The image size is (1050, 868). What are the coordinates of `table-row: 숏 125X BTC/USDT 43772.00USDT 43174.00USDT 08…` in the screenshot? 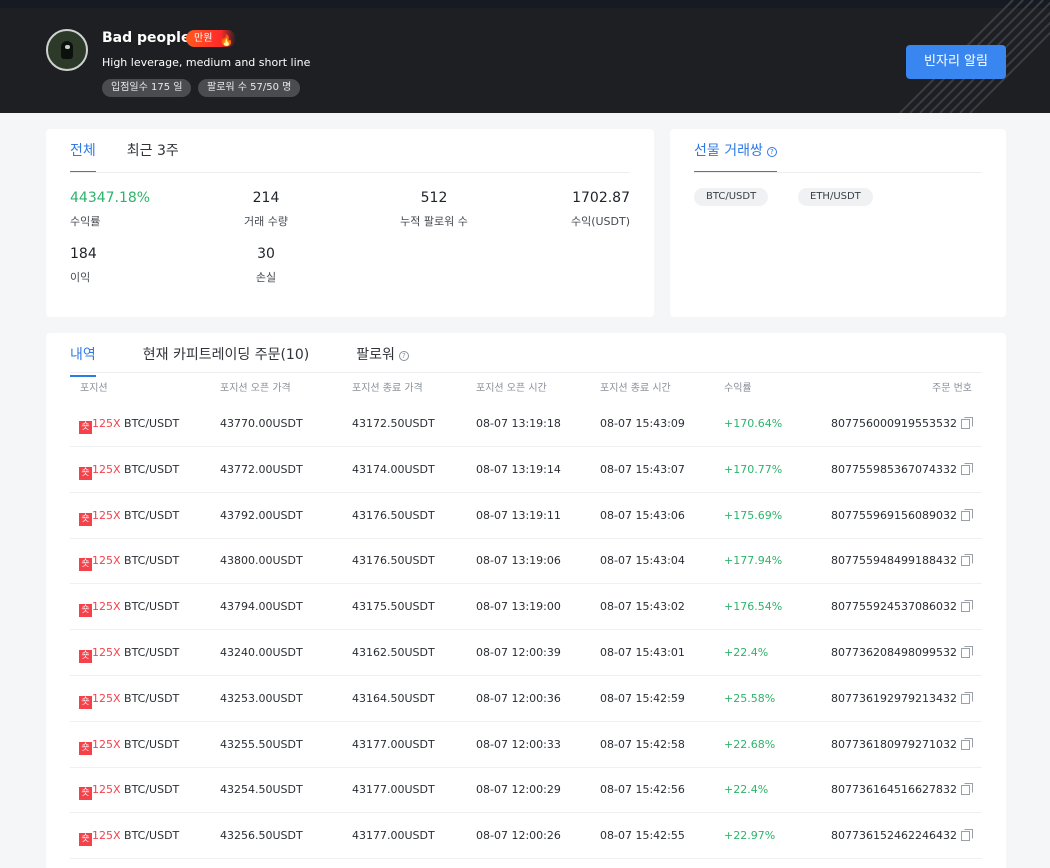 It's located at (526, 470).